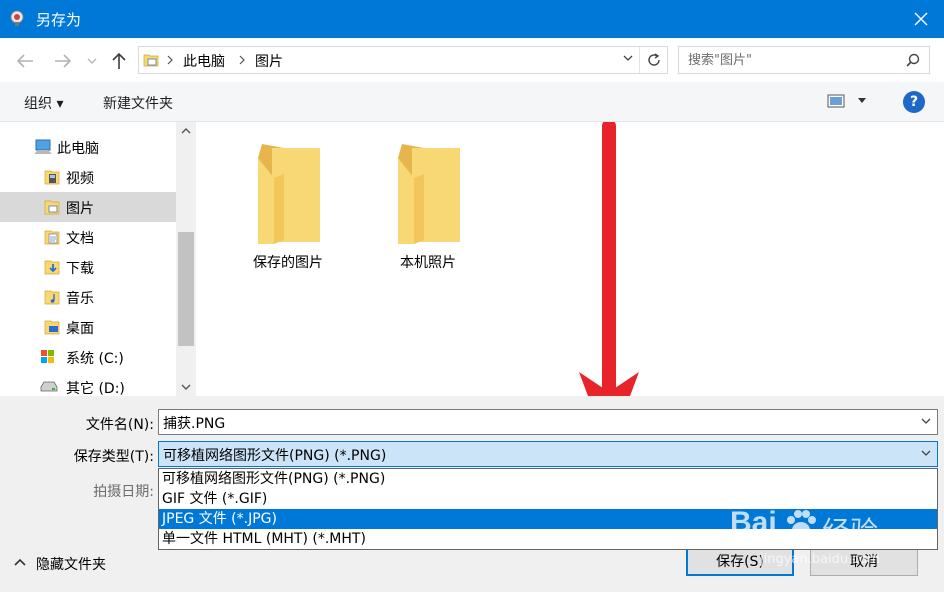  I want to click on forward-arrow-icon, so click(63, 61).